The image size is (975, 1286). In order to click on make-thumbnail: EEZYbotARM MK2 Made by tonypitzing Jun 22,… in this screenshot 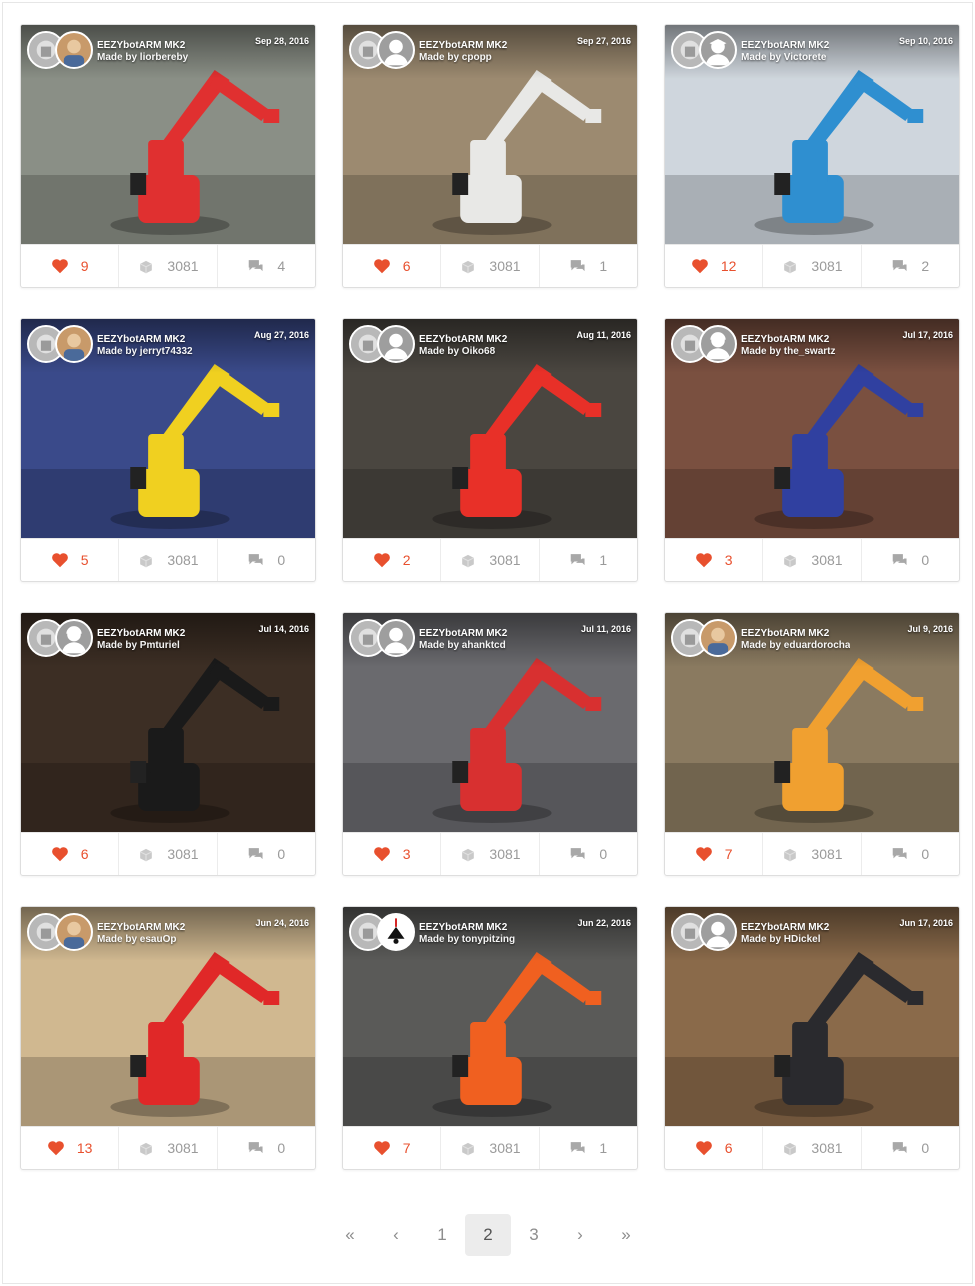, I will do `click(490, 1016)`.